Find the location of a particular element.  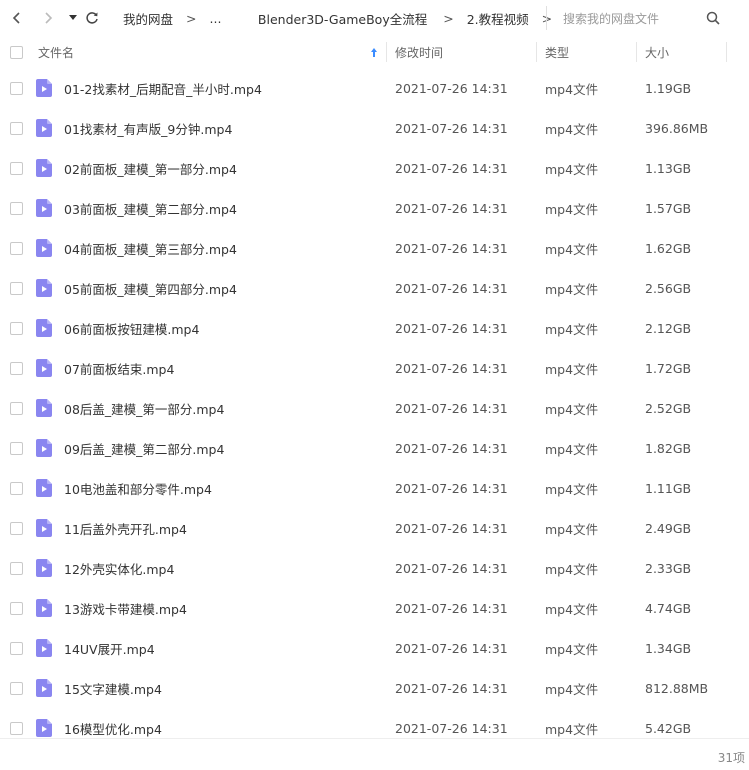

file-name: 01-2找素材_后期配音_半小时.mp4 is located at coordinates (163, 88).